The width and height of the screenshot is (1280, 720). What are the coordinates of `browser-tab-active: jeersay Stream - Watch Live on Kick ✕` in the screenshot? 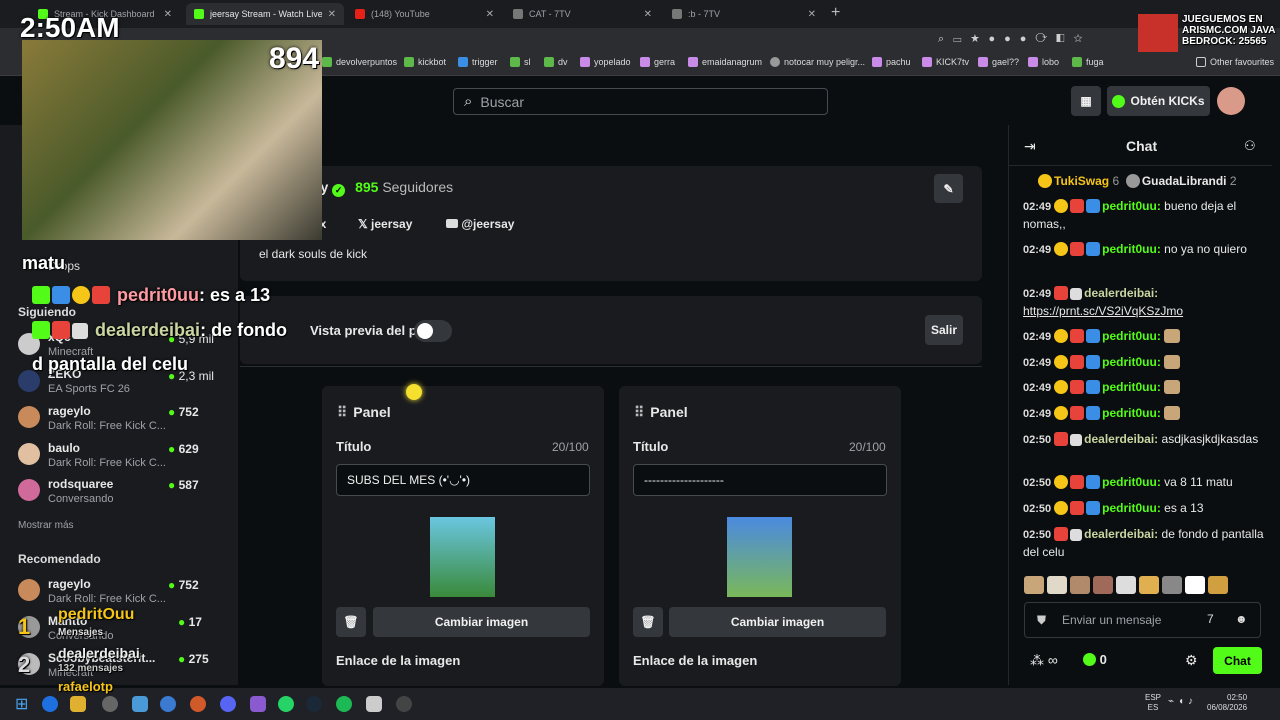 It's located at (265, 14).